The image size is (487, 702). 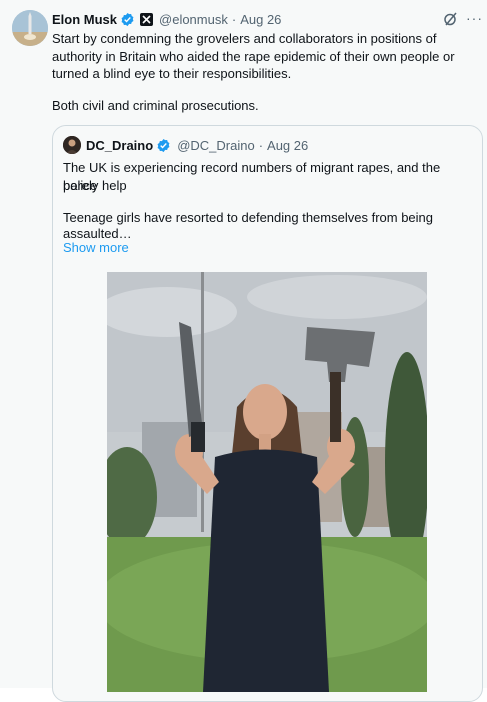 I want to click on x-affiliation-icon, so click(x=147, y=19).